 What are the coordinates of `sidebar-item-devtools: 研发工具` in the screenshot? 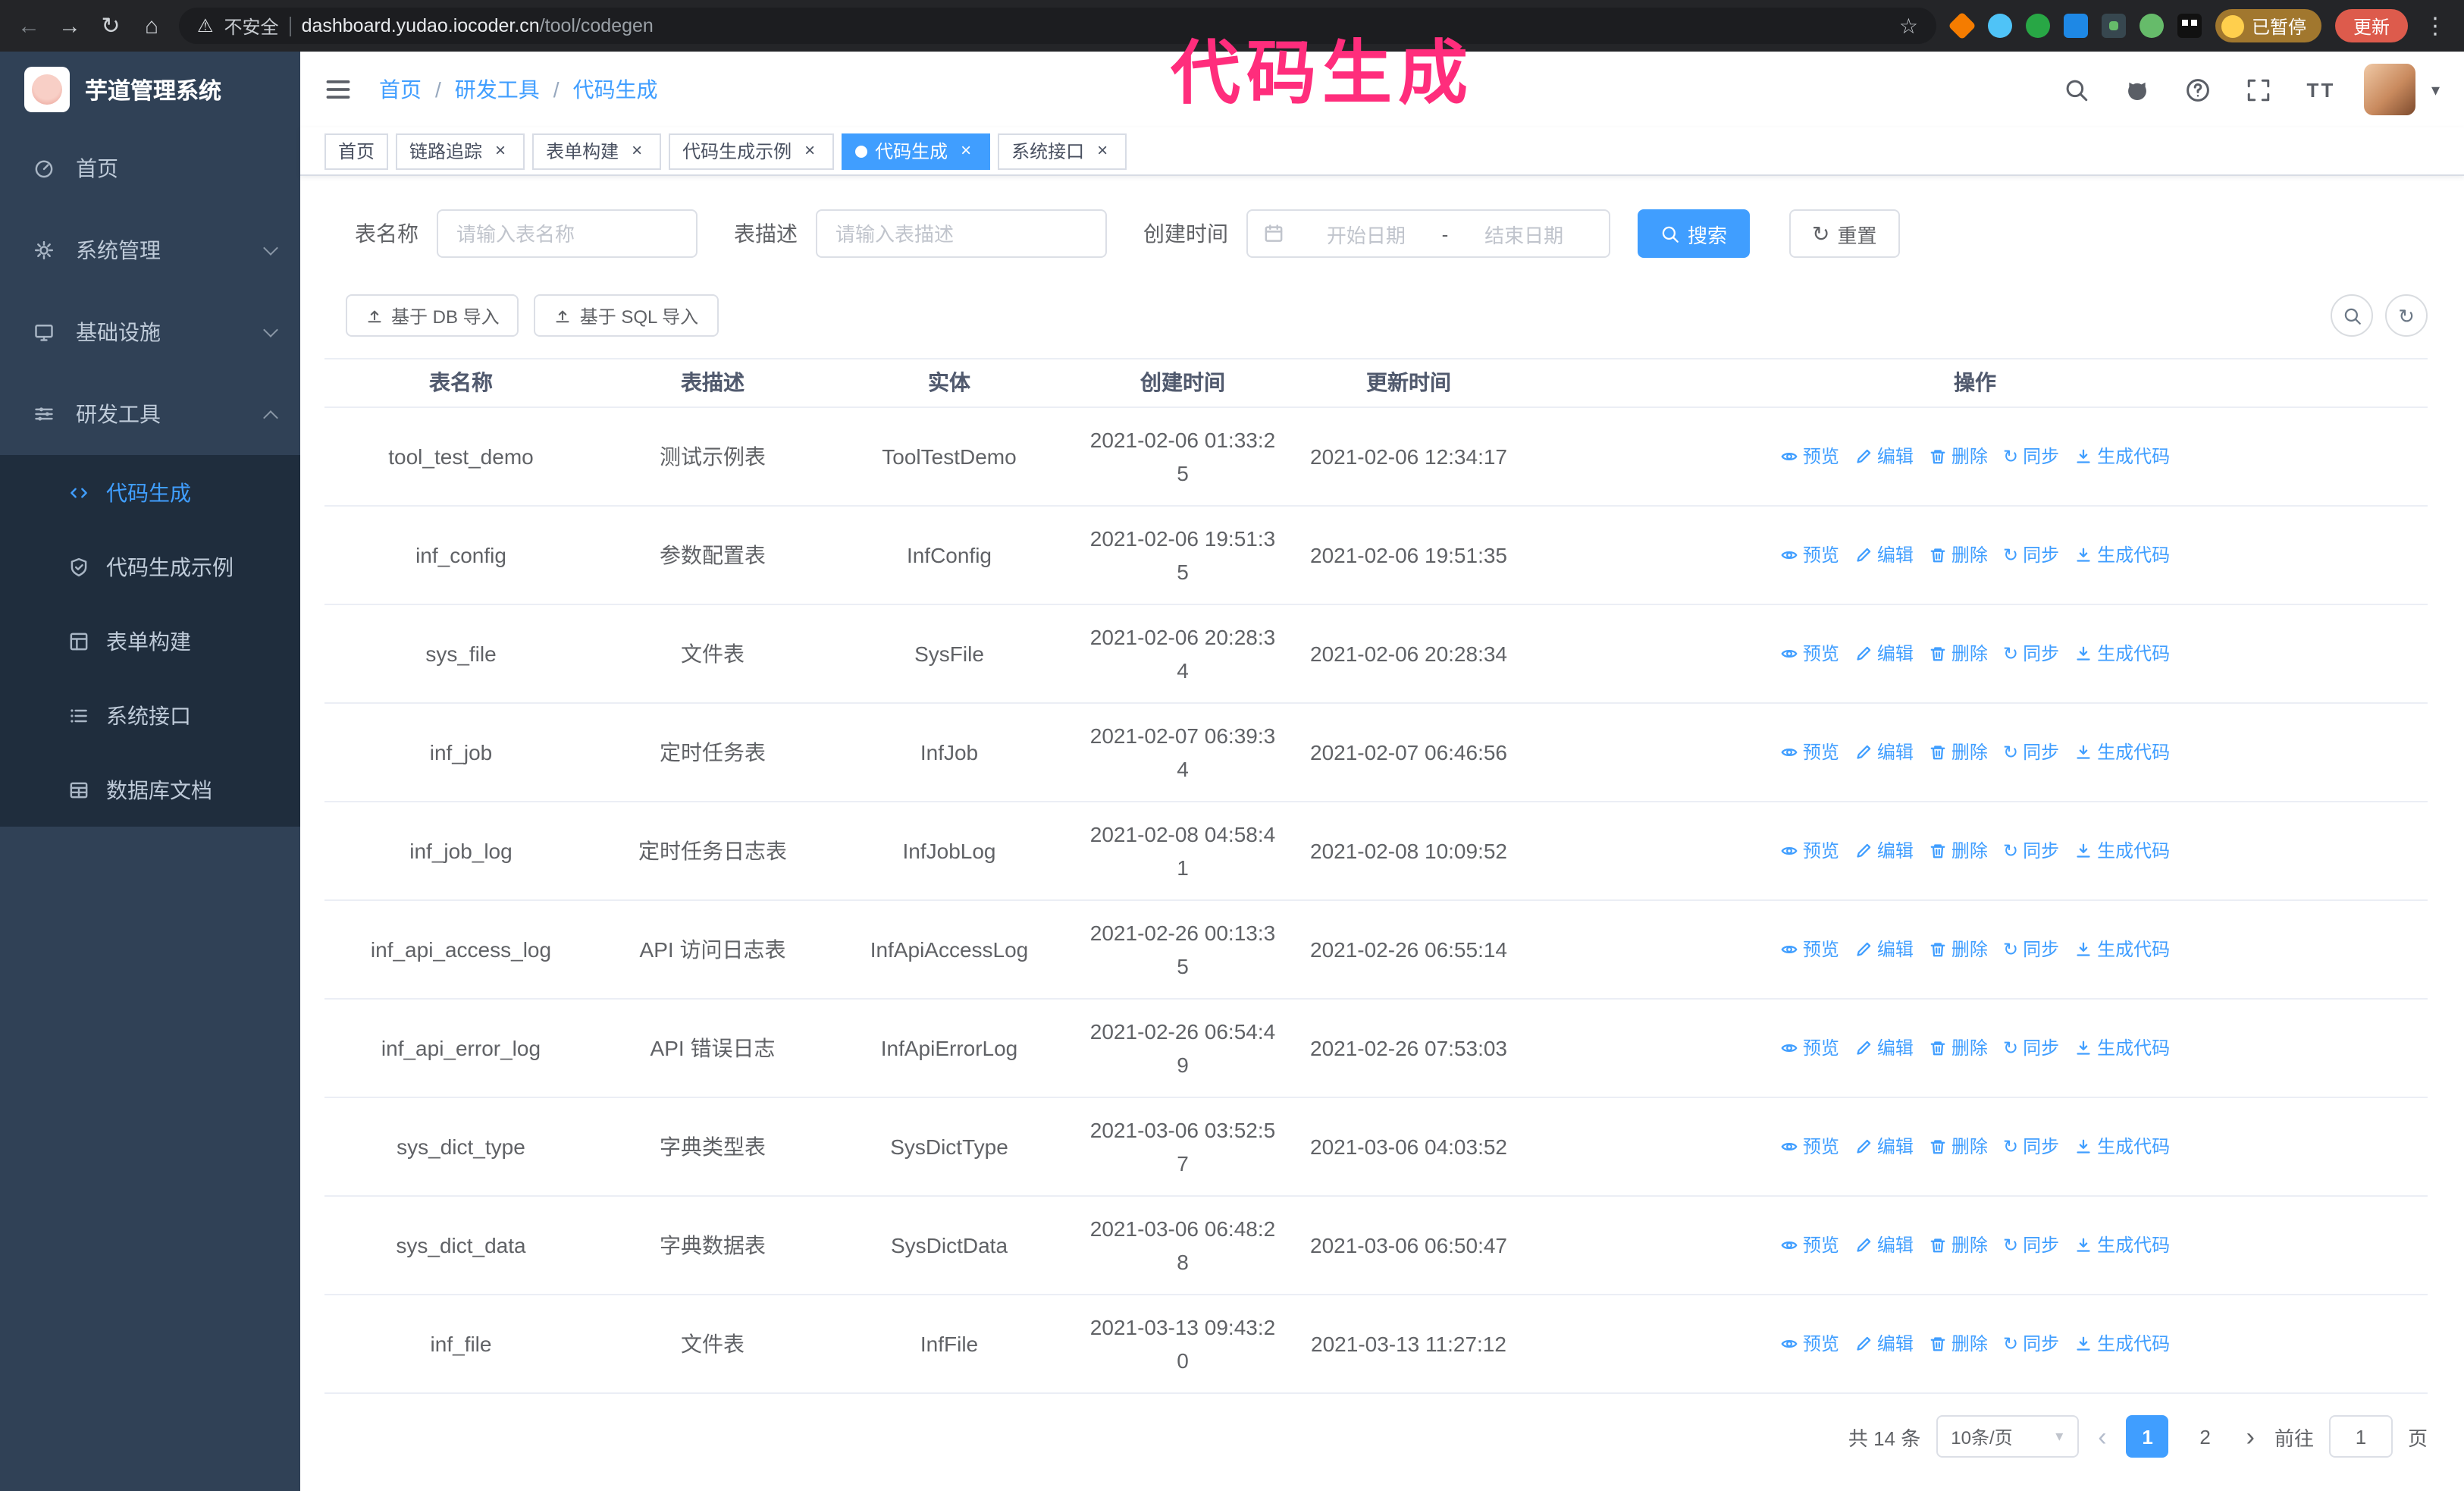 It's located at (150, 414).